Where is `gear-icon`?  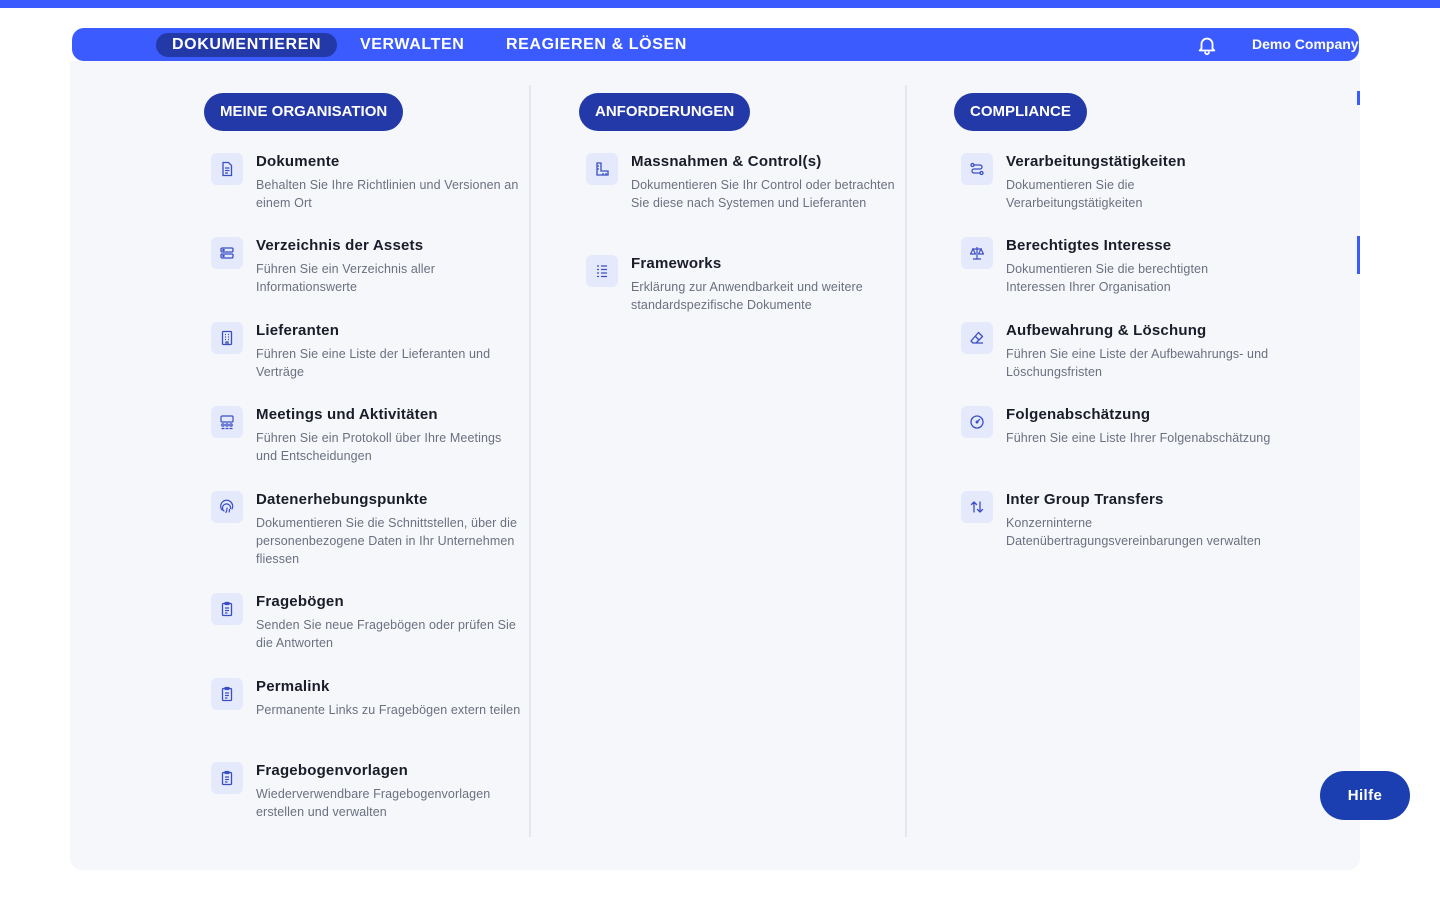 gear-icon is located at coordinates (1406, 45).